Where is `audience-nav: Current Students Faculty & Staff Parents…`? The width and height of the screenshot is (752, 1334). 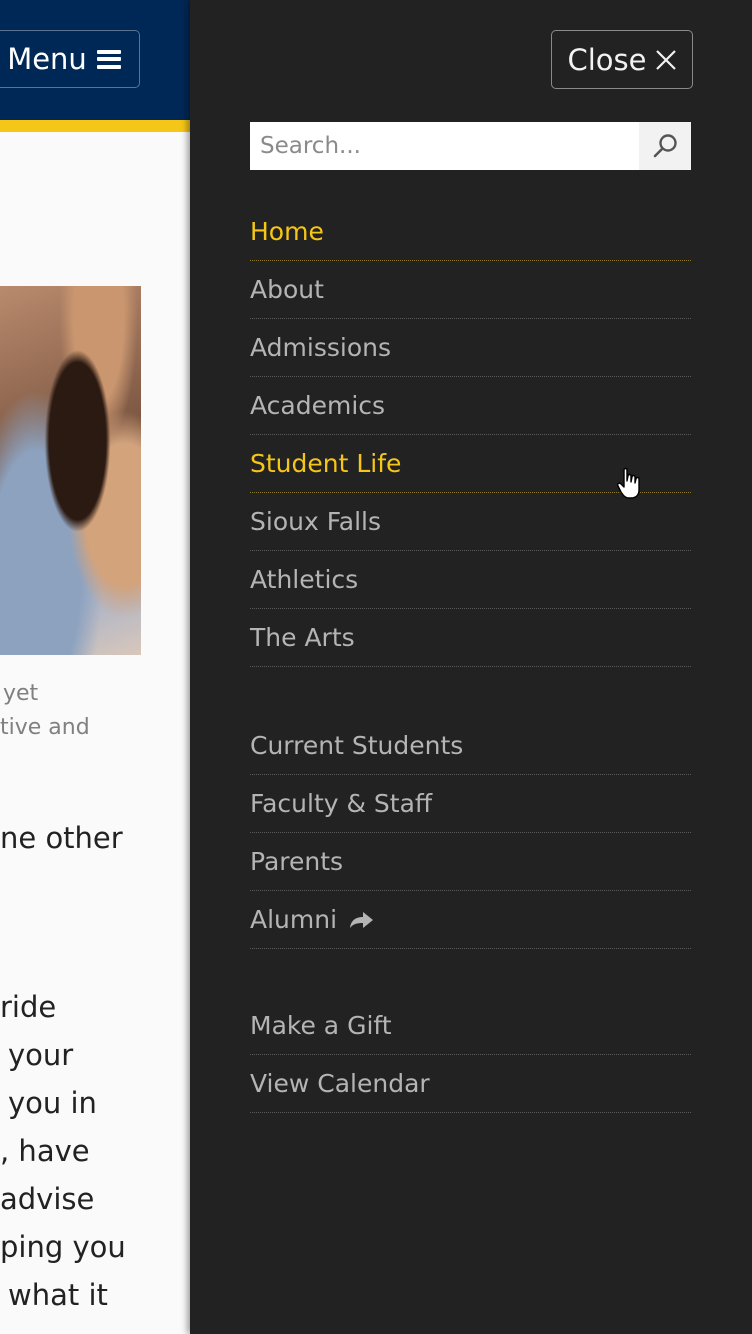 audience-nav: Current Students Faculty & Staff Parents… is located at coordinates (470, 833).